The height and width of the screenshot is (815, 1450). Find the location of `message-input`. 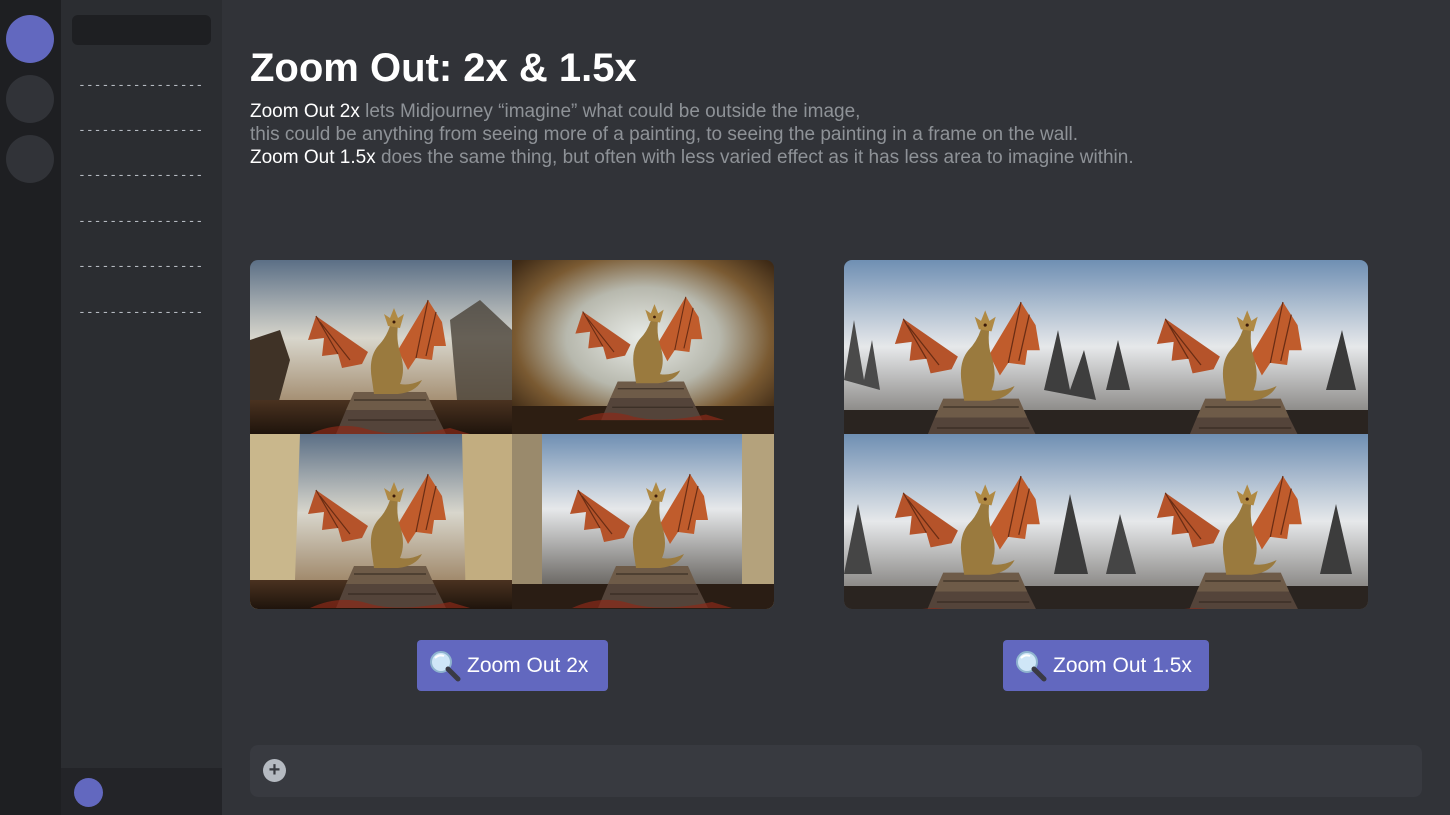

message-input is located at coordinates (855, 771).